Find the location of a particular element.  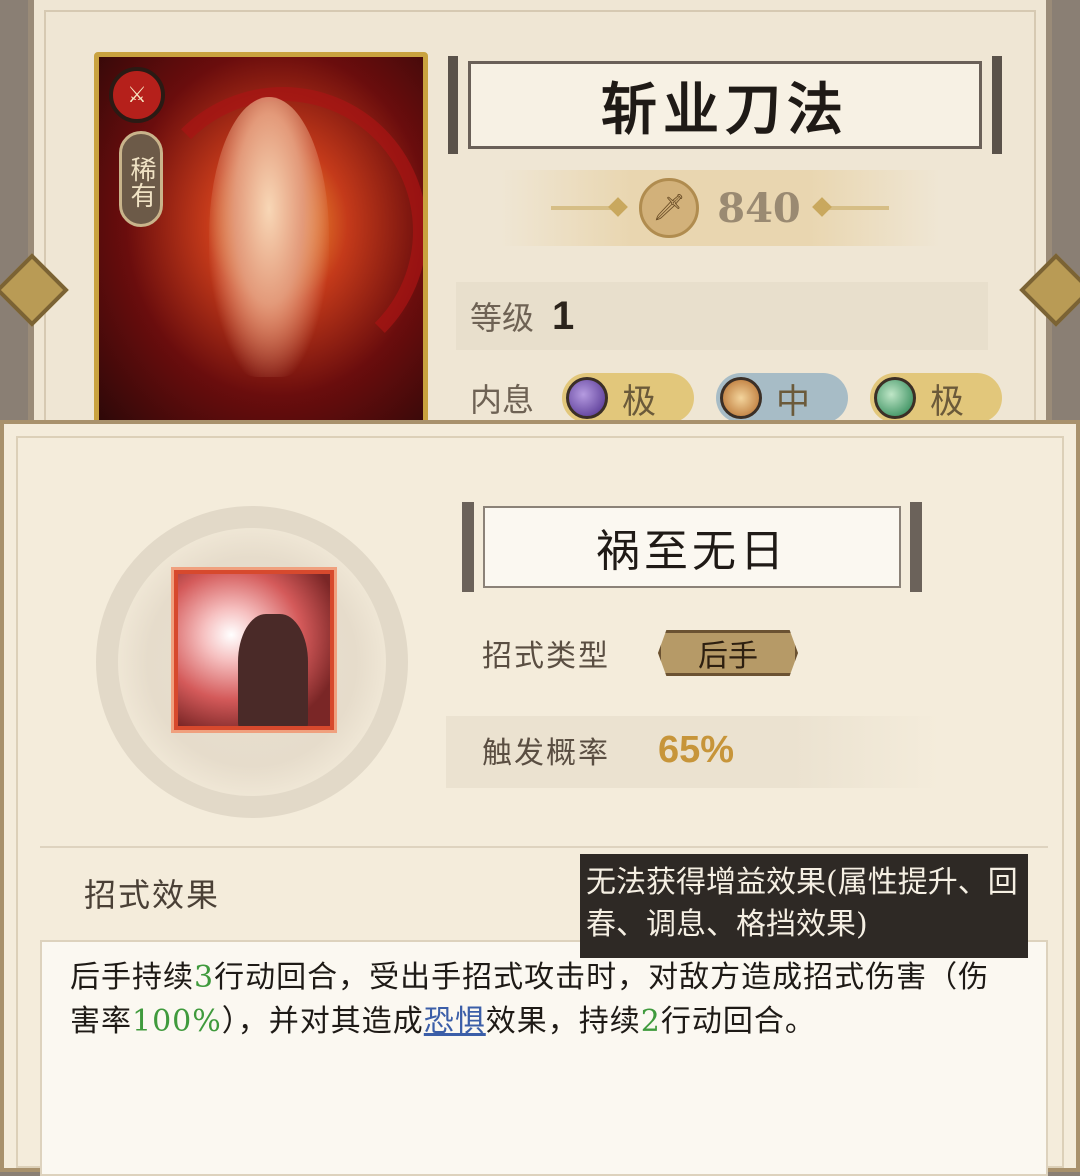

skill-title: 斩业刀法 is located at coordinates (725, 109).